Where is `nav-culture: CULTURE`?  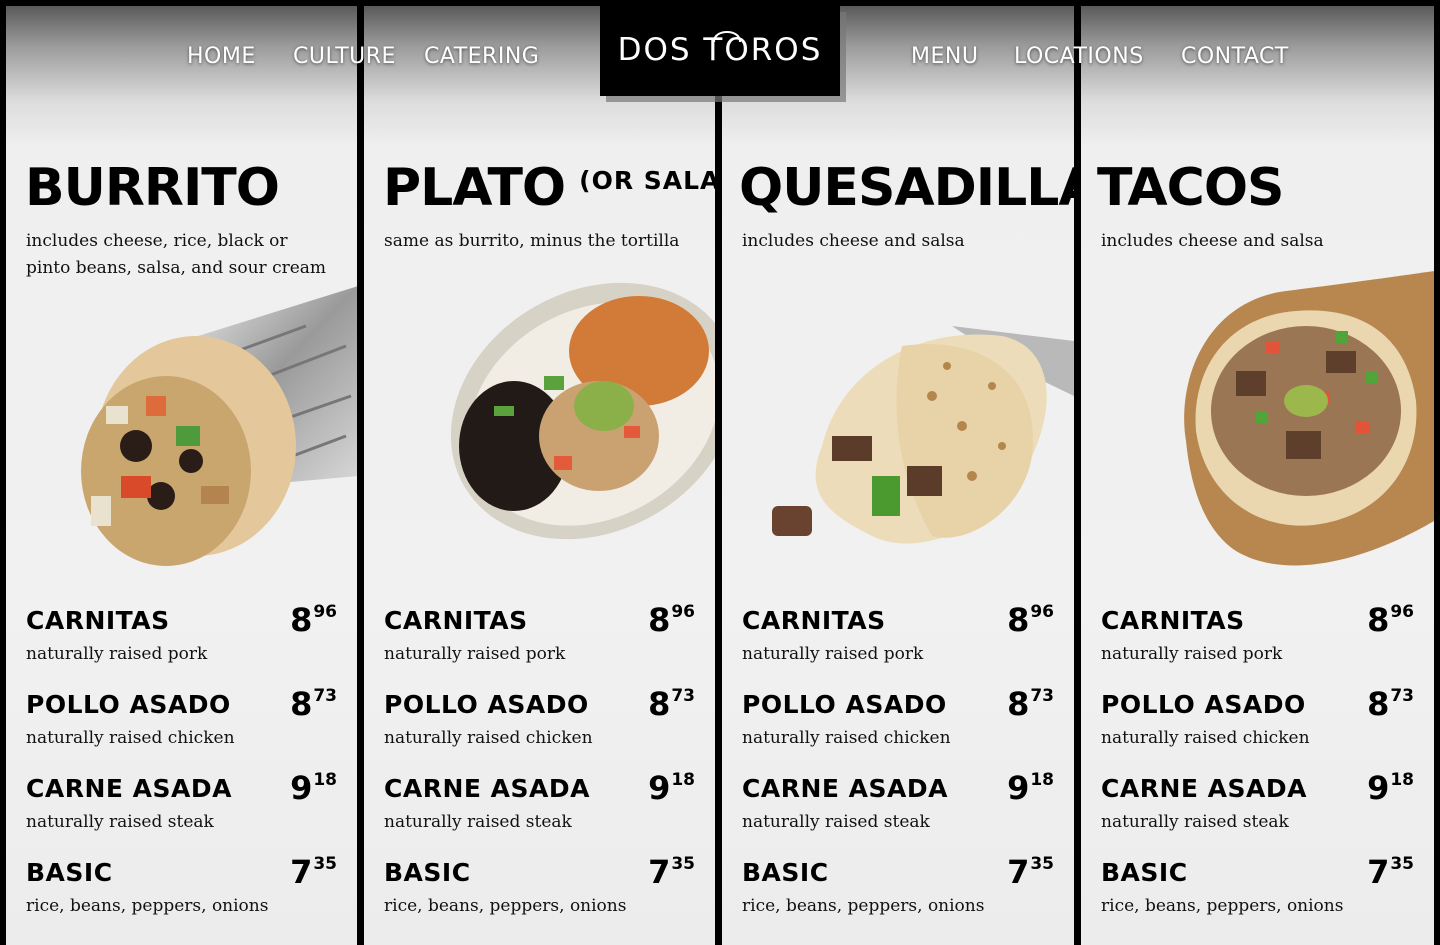
nav-culture: CULTURE is located at coordinates (344, 56).